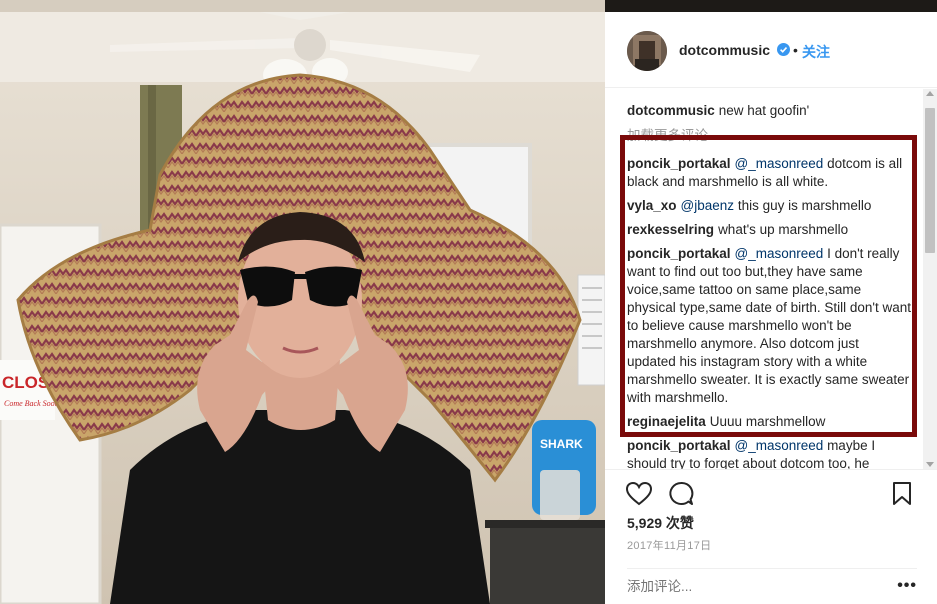 The image size is (937, 604). I want to click on post-date: 2017年11月17日, so click(669, 546).